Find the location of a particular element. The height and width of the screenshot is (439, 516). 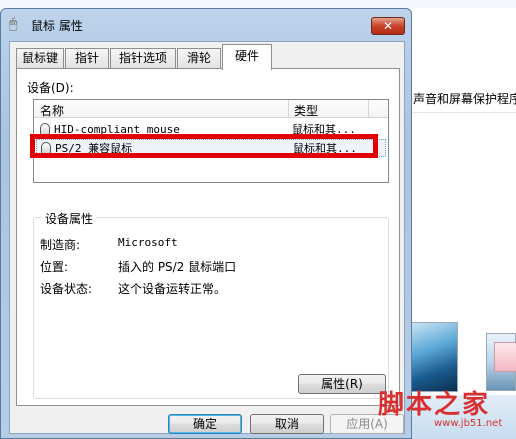

tab-hardware: 硬件 is located at coordinates (247, 57).